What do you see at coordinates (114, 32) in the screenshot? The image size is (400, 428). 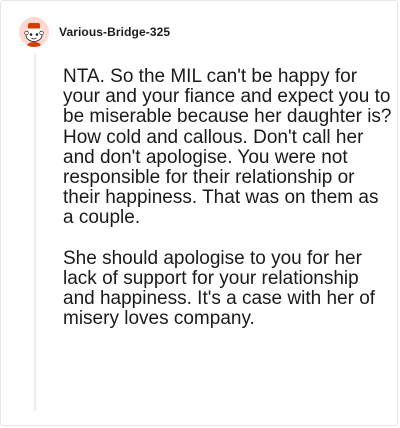 I see `comment-username: Various-Bridge-325` at bounding box center [114, 32].